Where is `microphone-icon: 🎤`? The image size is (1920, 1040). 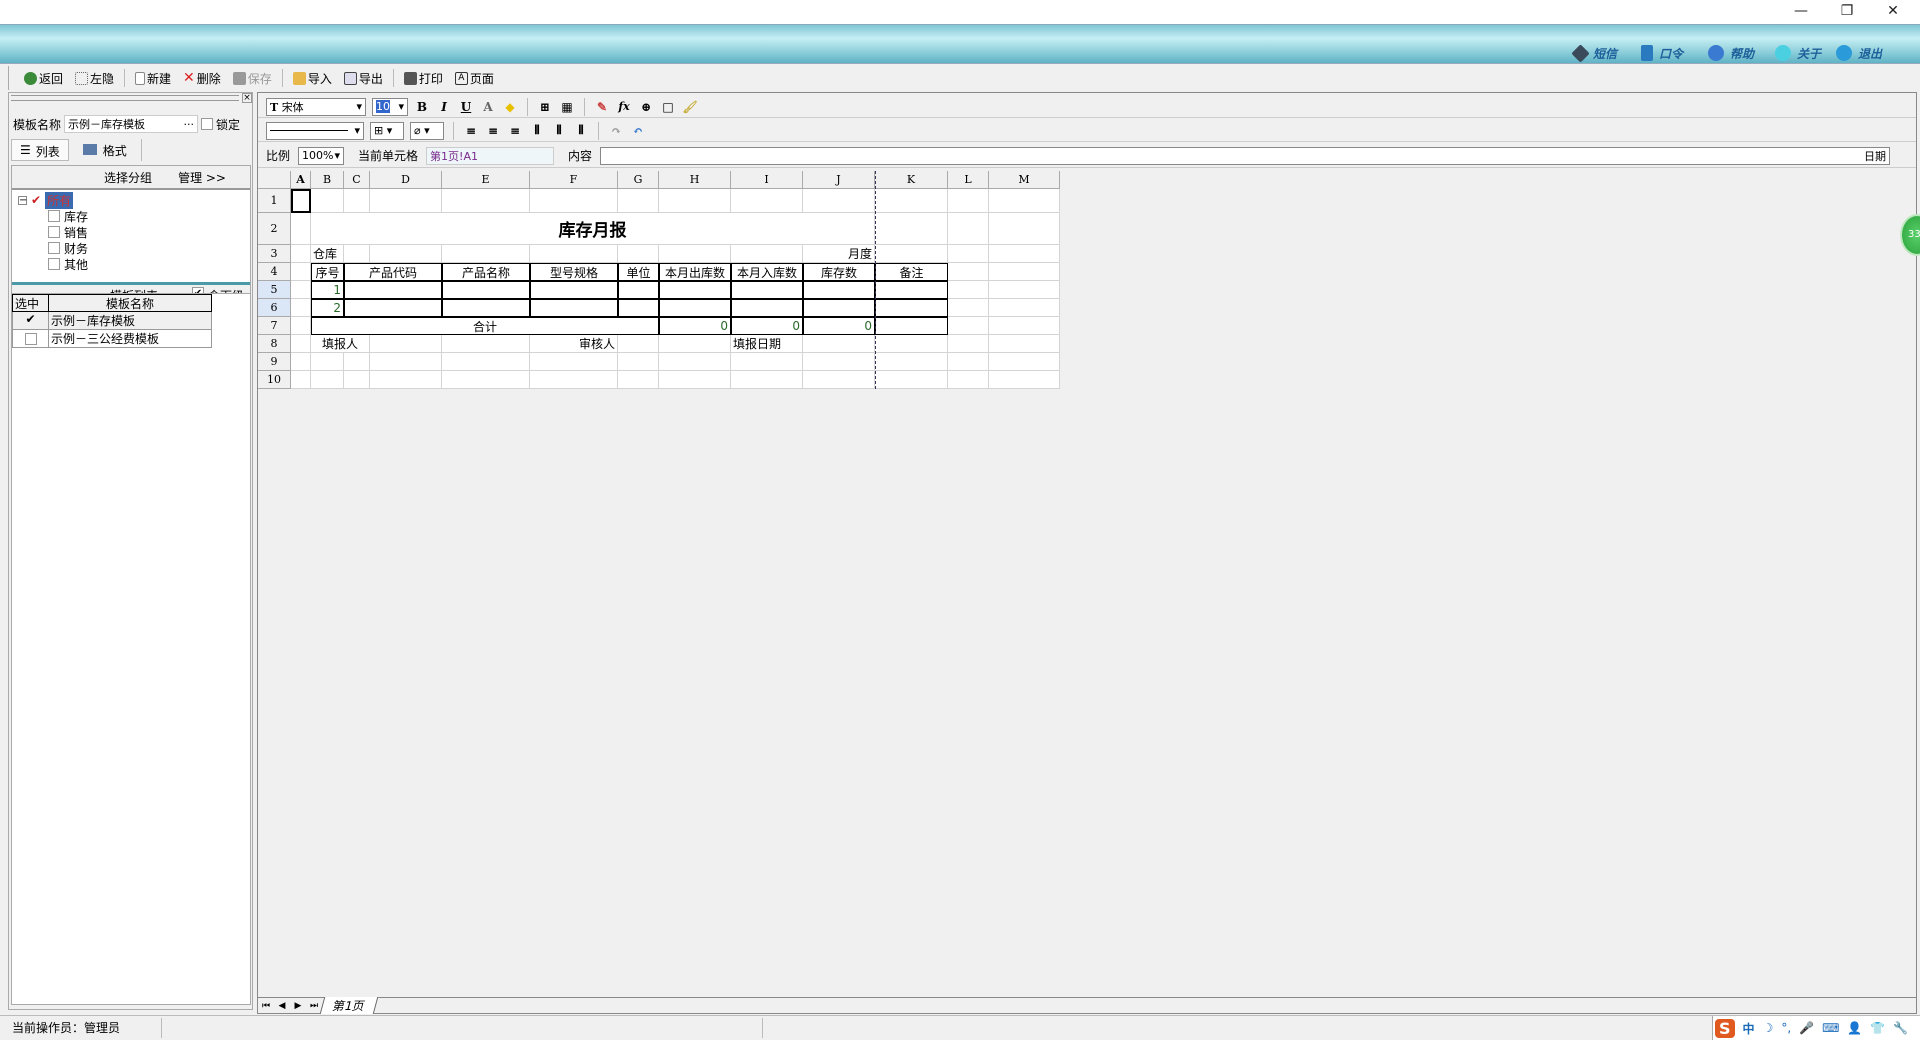 microphone-icon: 🎤 is located at coordinates (1806, 1028).